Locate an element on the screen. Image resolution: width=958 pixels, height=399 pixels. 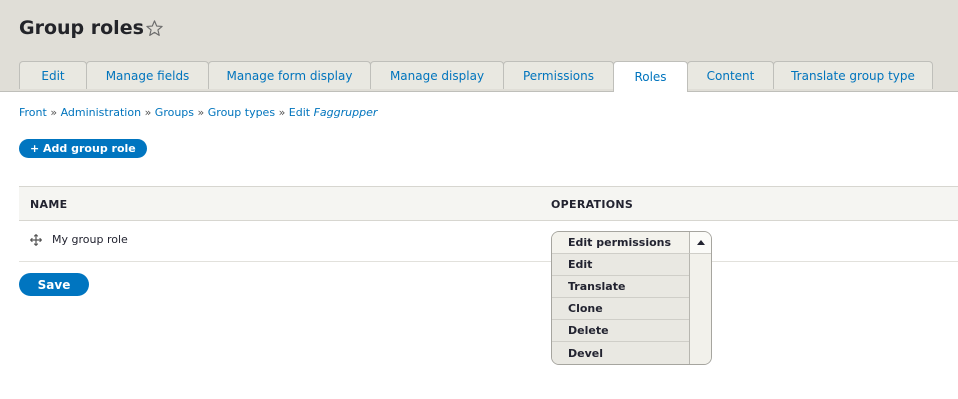
breadcrumb-group-types: Group types is located at coordinates (241, 112).